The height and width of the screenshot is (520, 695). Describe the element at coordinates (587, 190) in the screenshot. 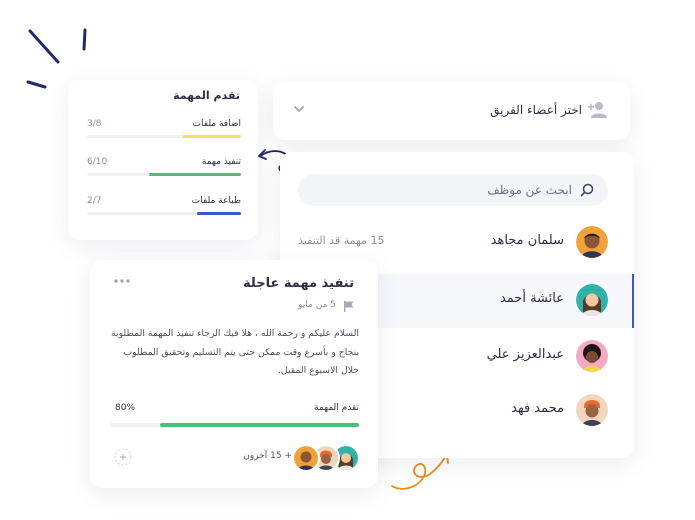

I see `search-icon` at that location.